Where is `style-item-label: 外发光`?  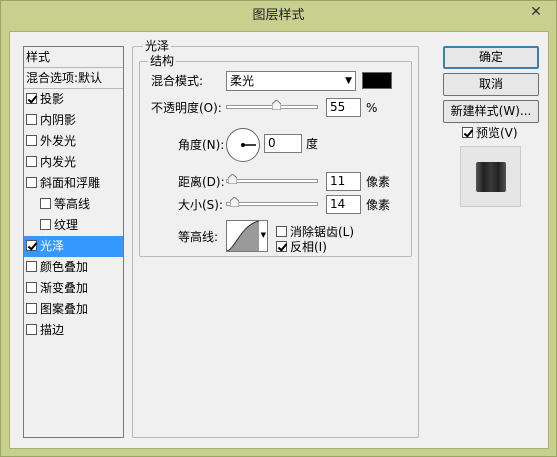 style-item-label: 外发光 is located at coordinates (58, 141).